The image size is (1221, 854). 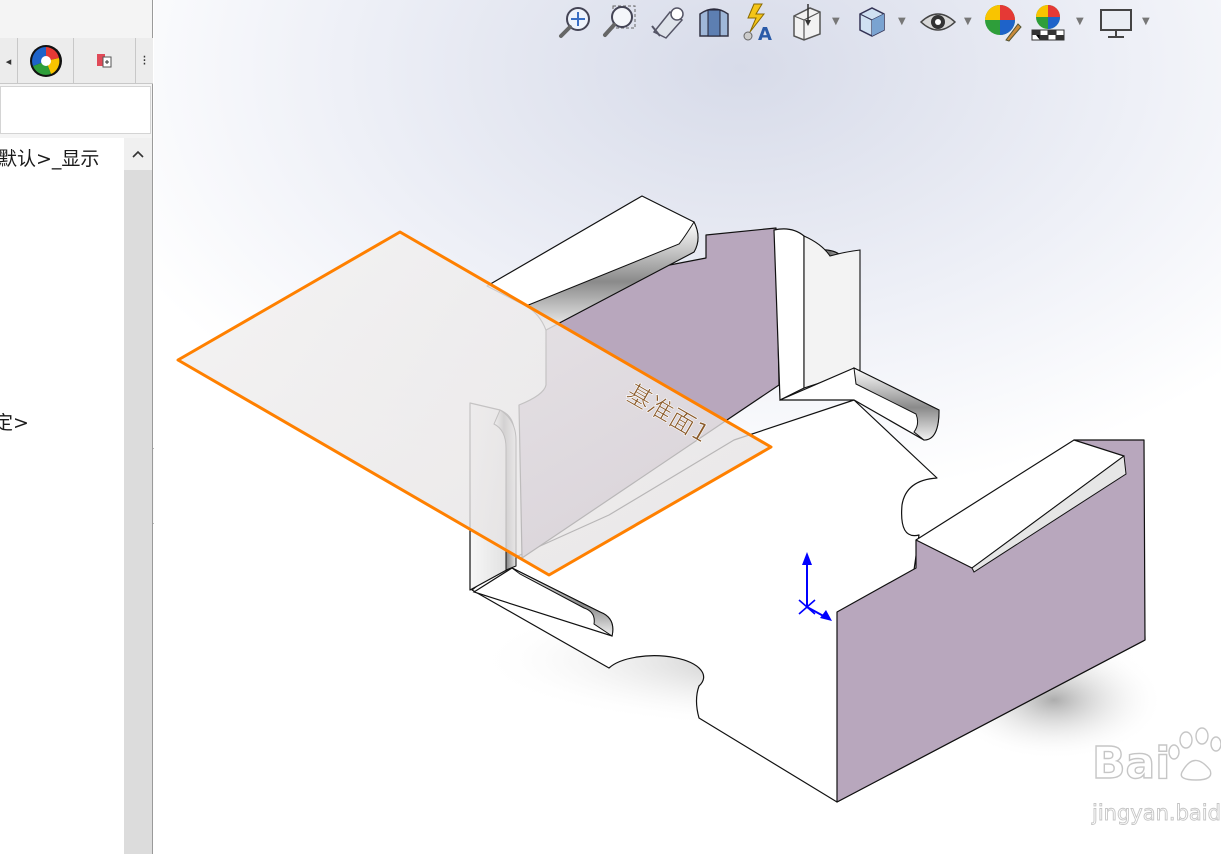 What do you see at coordinates (49, 157) in the screenshot?
I see `tree-item-display-state: 默认>_显示` at bounding box center [49, 157].